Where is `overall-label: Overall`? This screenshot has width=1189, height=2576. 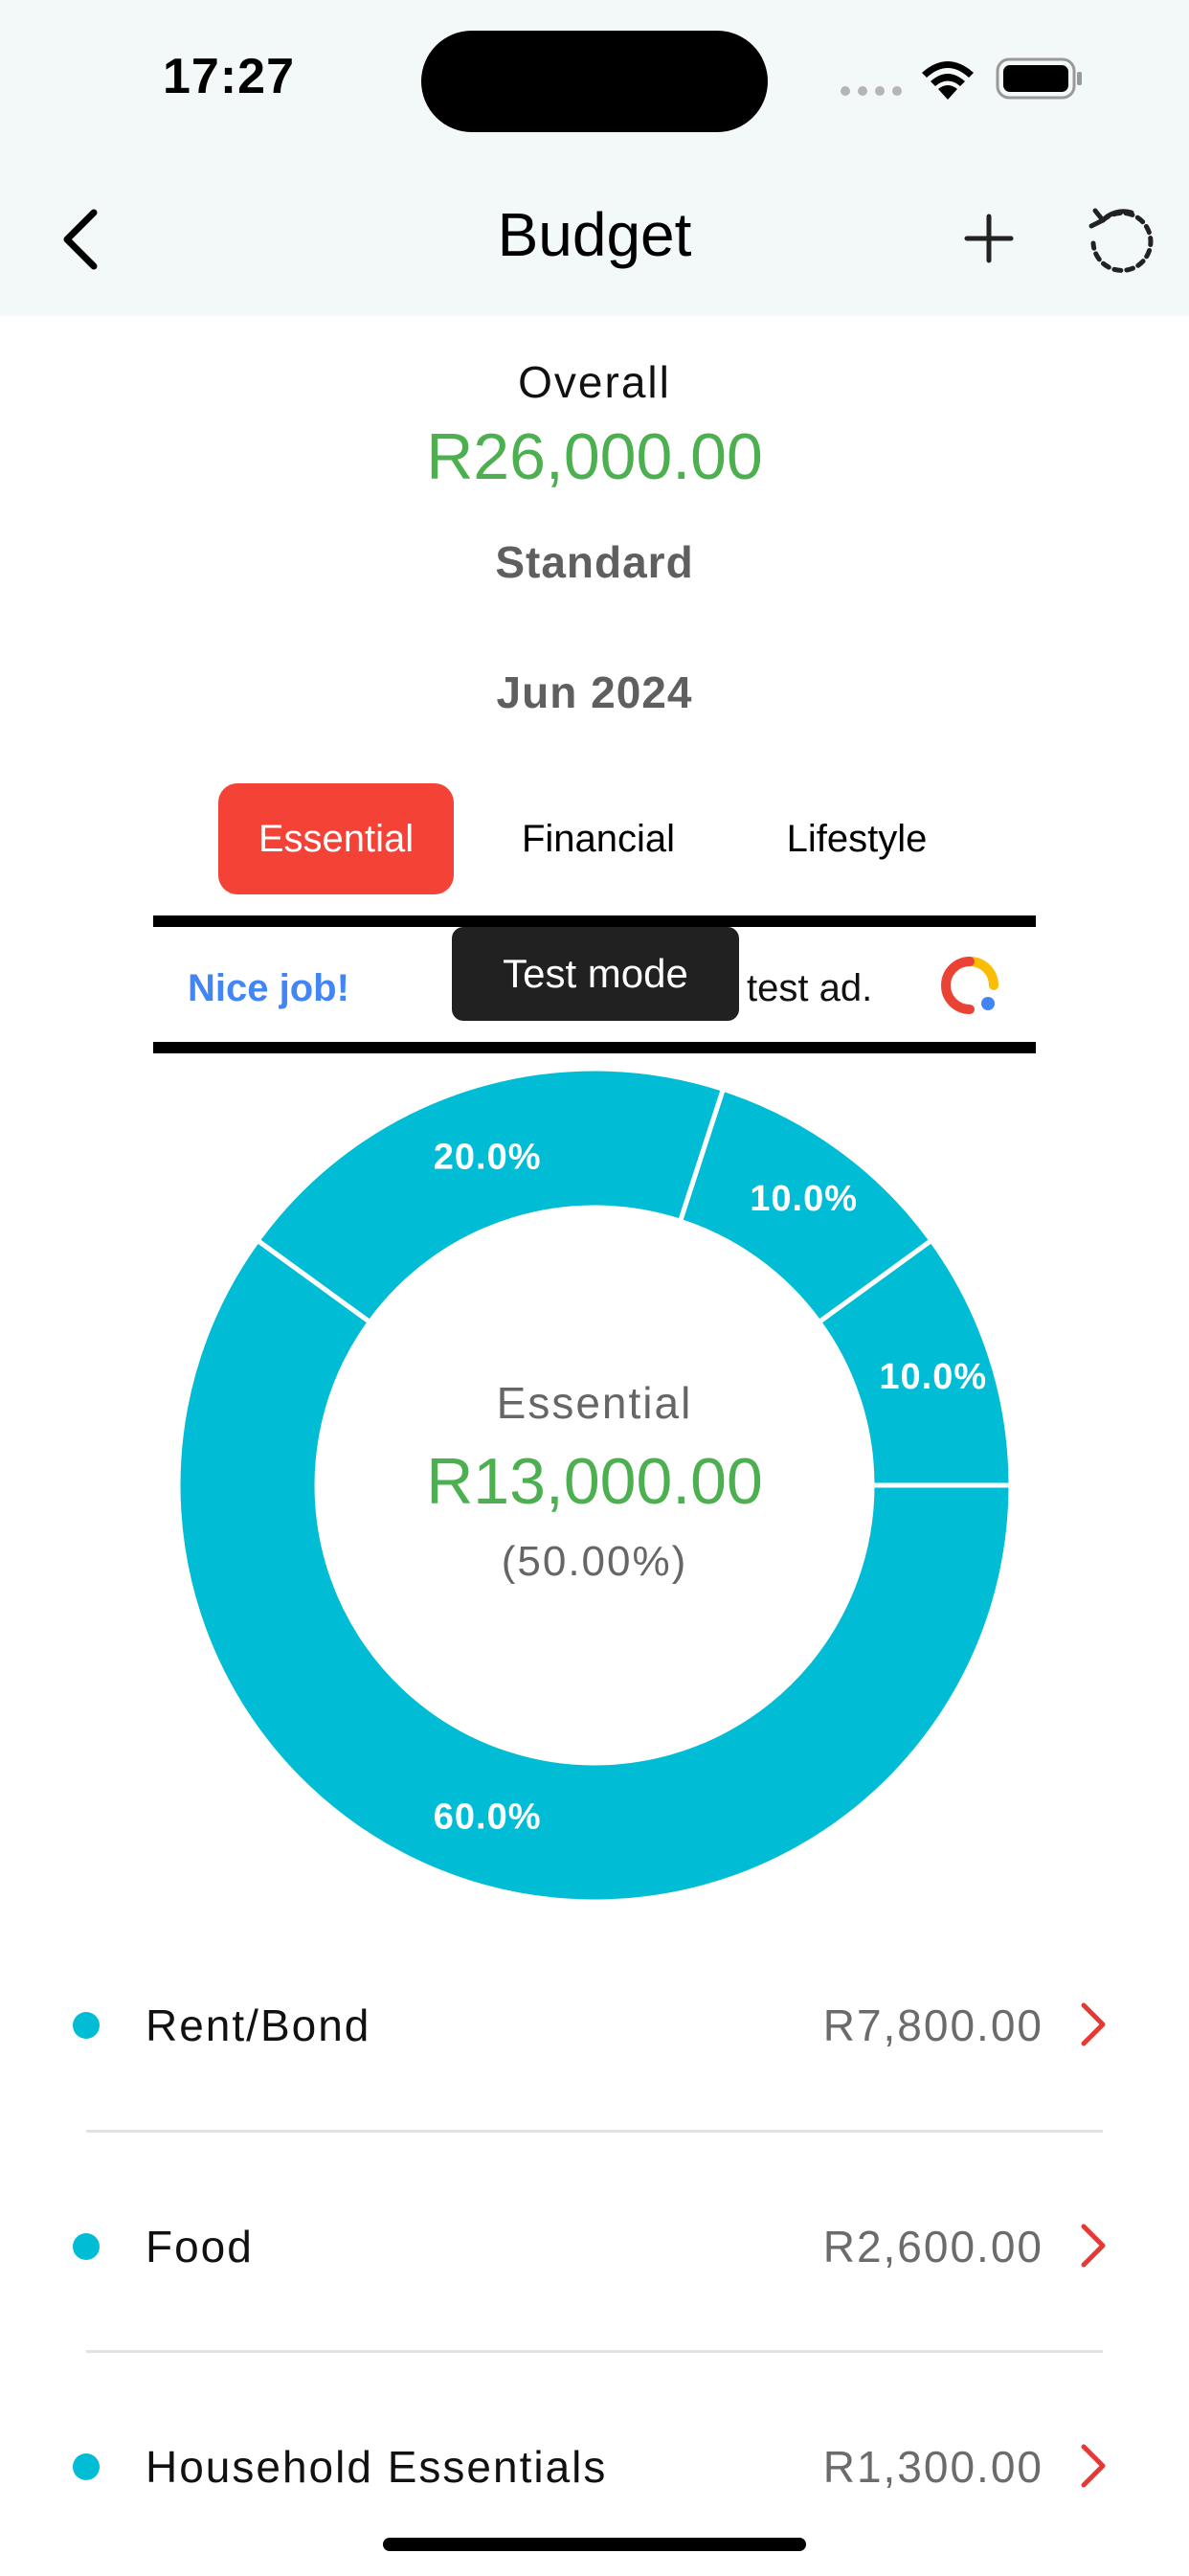
overall-label: Overall is located at coordinates (594, 382).